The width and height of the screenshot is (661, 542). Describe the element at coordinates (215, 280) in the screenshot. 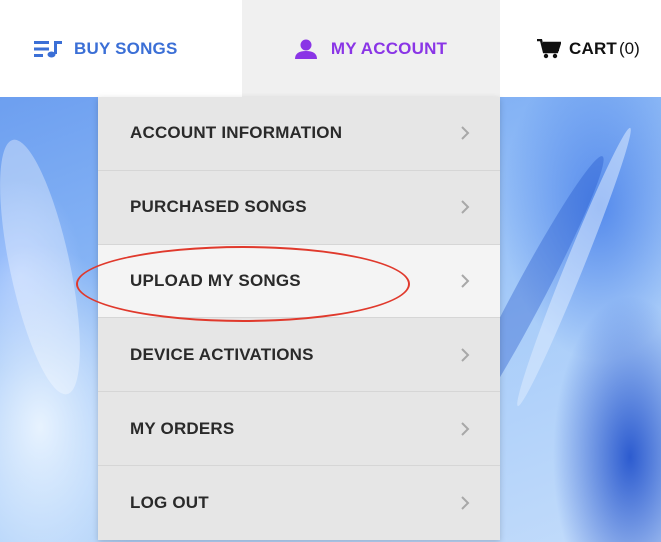

I see `menu-item-label: UPLOAD MY SONGS` at that location.